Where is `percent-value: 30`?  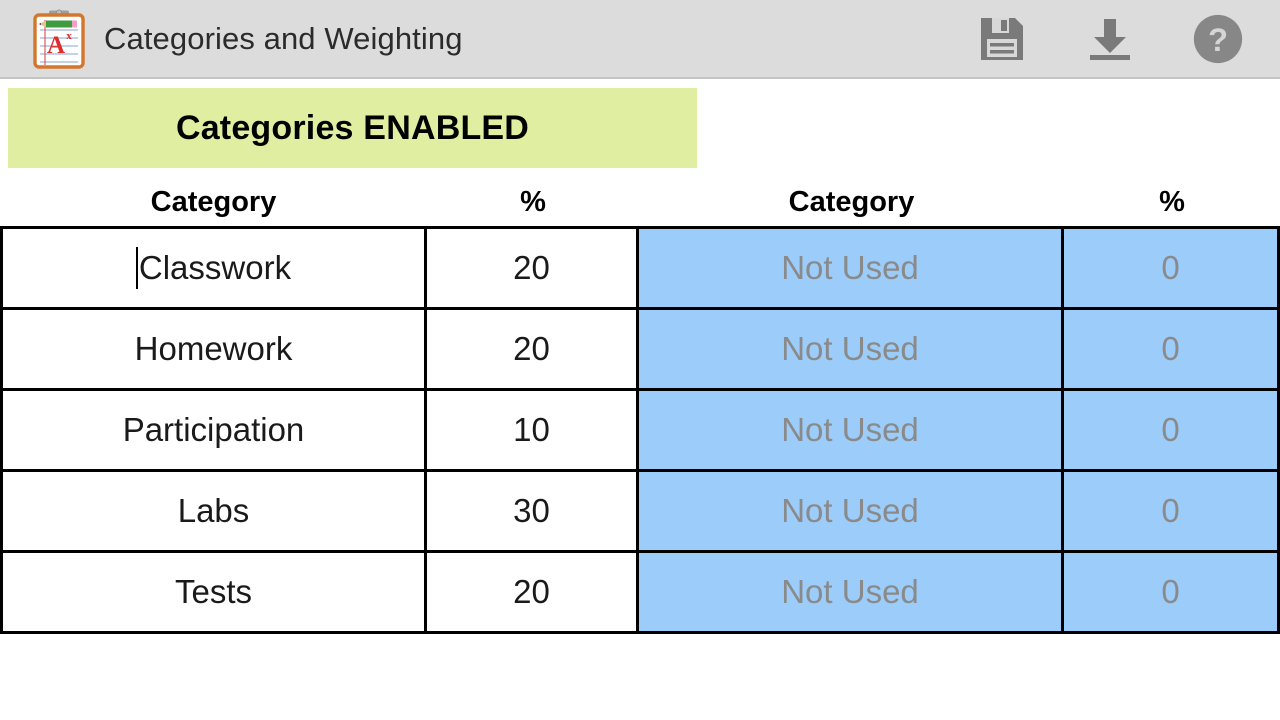
percent-value: 30 is located at coordinates (531, 510).